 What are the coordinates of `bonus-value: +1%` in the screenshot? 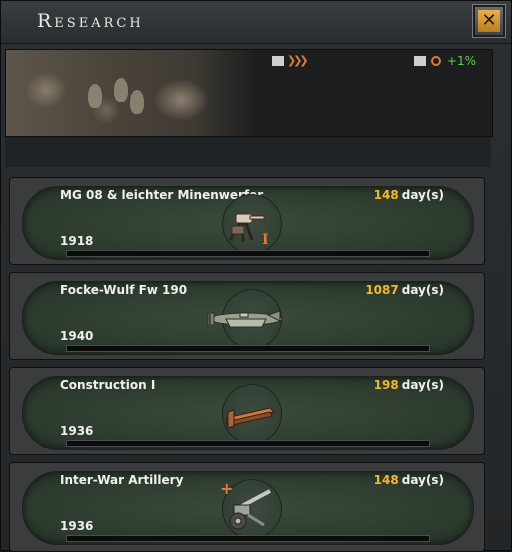 It's located at (461, 61).